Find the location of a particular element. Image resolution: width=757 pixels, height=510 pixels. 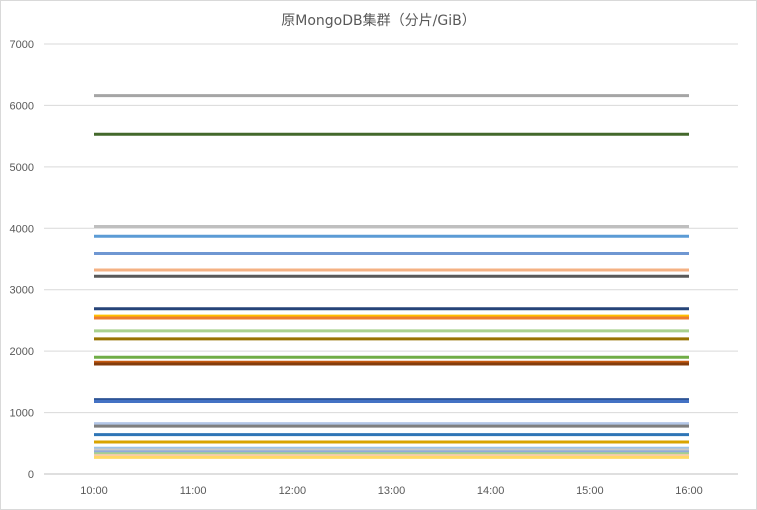

x-tick-label: 15:00 is located at coordinates (590, 491).